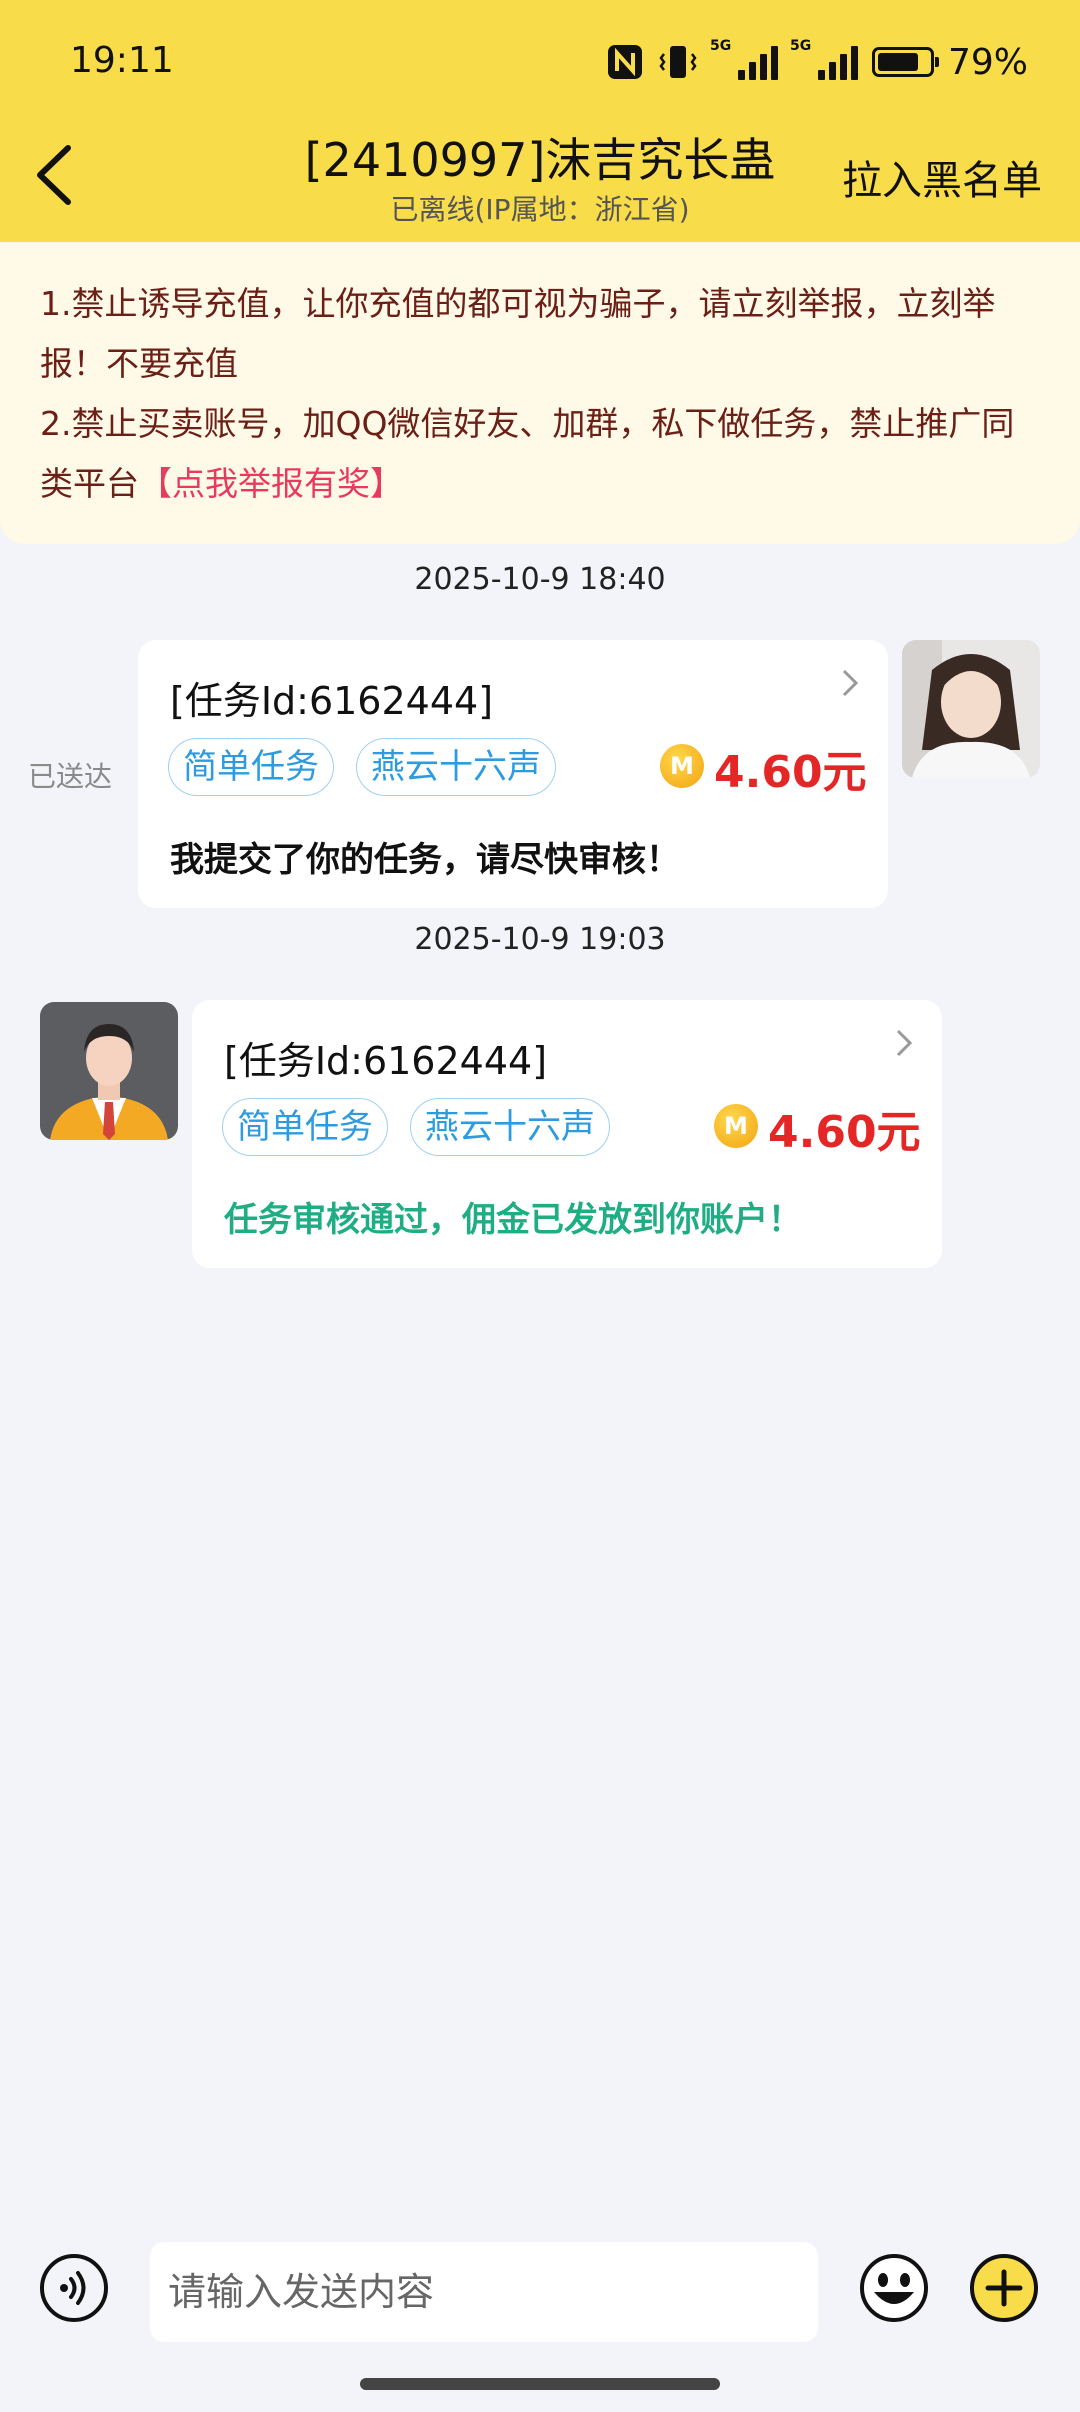 The width and height of the screenshot is (1080, 2412). I want to click on message-text: 我提交了你的任务，请尽快审核！, so click(425, 860).